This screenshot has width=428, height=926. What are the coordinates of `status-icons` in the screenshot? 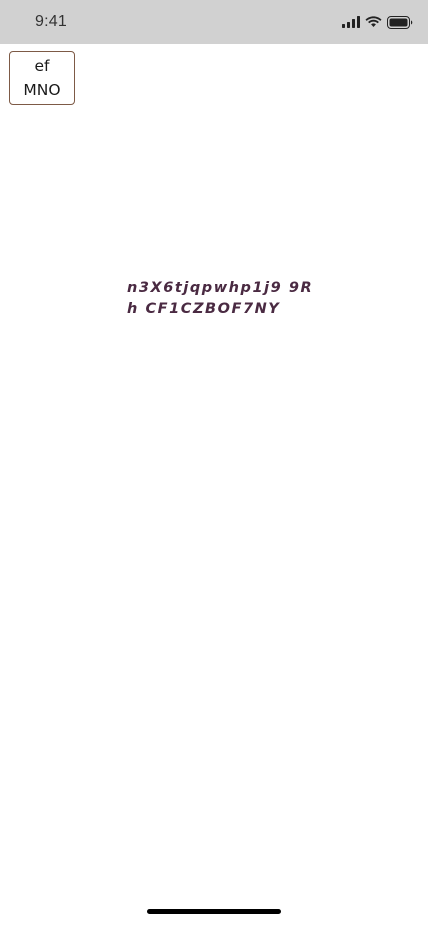 It's located at (377, 22).